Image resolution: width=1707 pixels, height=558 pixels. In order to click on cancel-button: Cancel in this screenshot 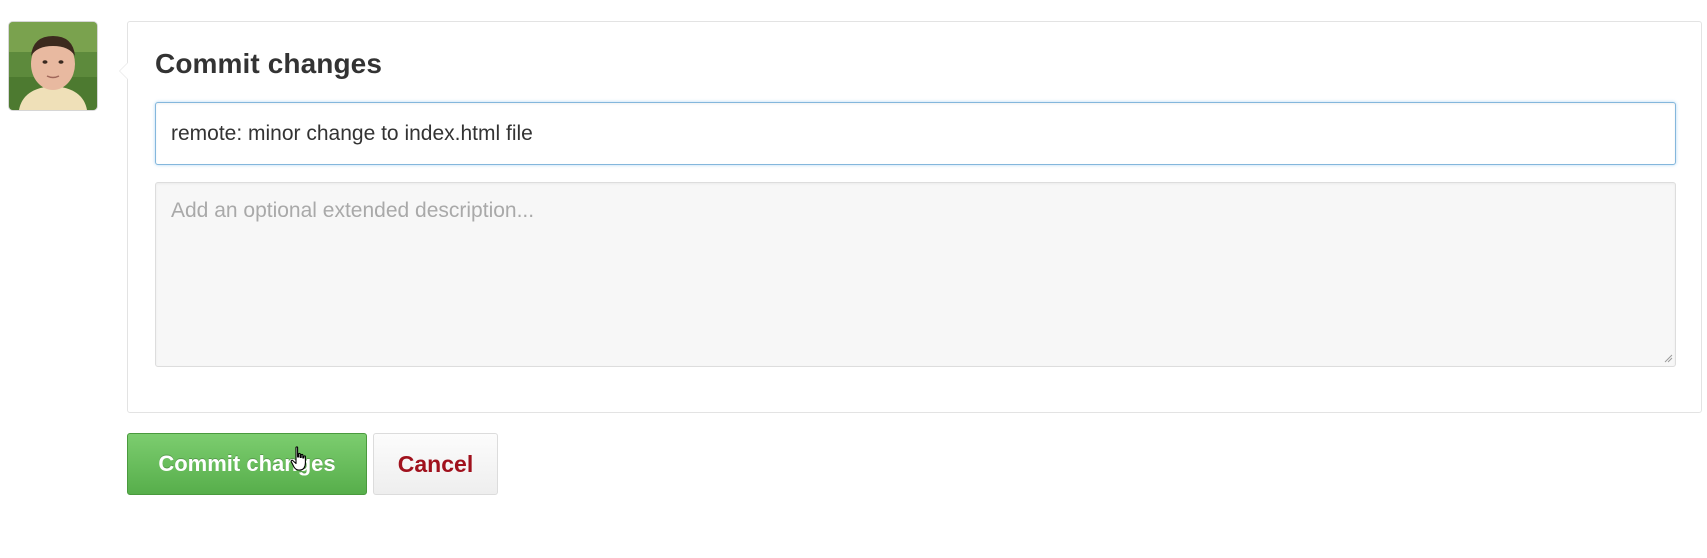, I will do `click(435, 464)`.